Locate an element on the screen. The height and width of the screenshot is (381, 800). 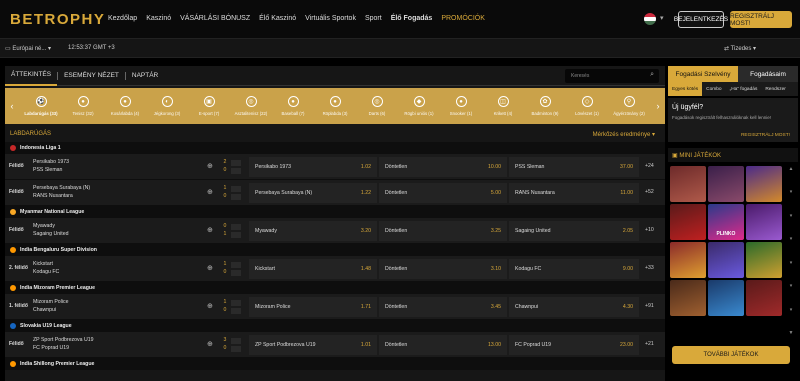
odd-away: RANS Nusantara 11.00 is located at coordinates (574, 193).